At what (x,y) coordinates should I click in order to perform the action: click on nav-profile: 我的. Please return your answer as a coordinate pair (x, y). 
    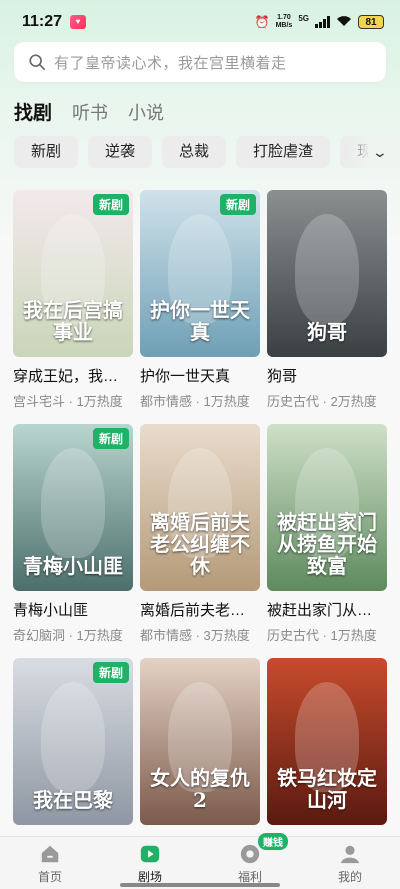
    Looking at the image, I should click on (350, 863).